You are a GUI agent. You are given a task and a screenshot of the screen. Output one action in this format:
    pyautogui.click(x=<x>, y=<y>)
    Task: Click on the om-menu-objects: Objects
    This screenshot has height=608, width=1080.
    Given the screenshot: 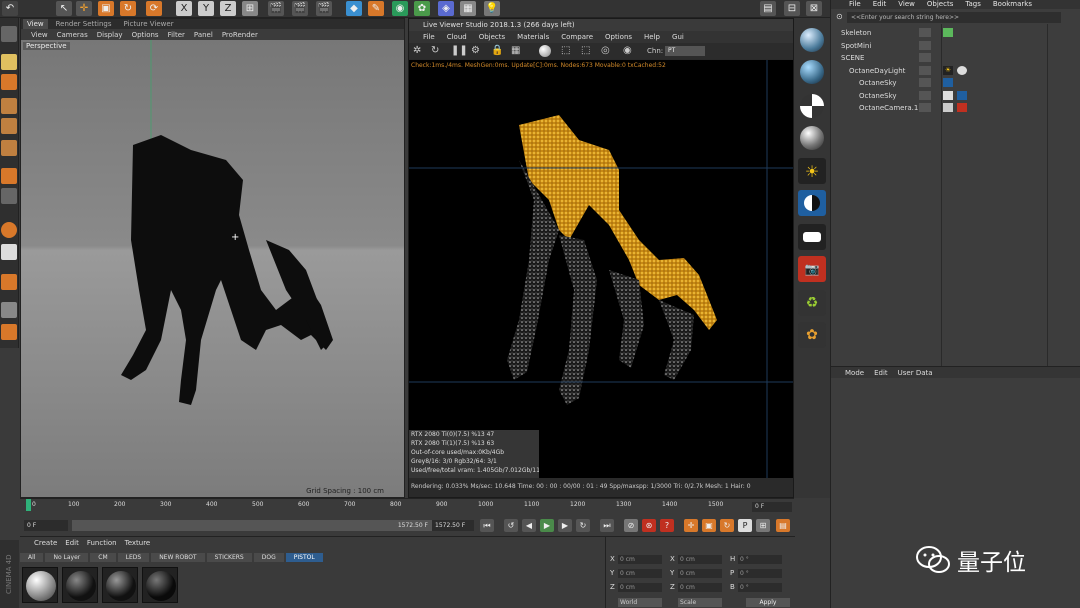 What is the action you would take?
    pyautogui.click(x=940, y=4)
    